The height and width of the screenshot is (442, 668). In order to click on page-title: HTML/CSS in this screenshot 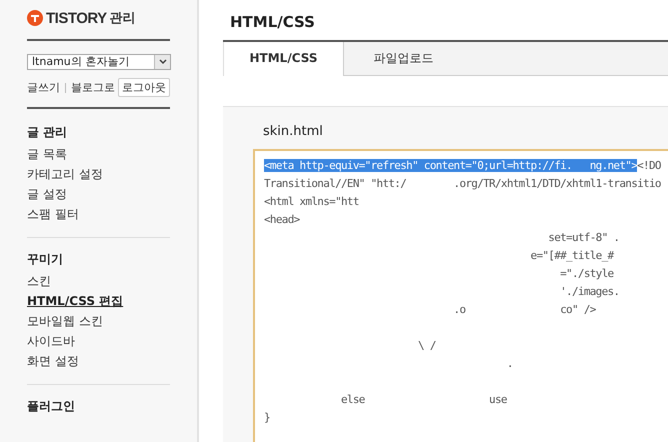, I will do `click(272, 22)`.